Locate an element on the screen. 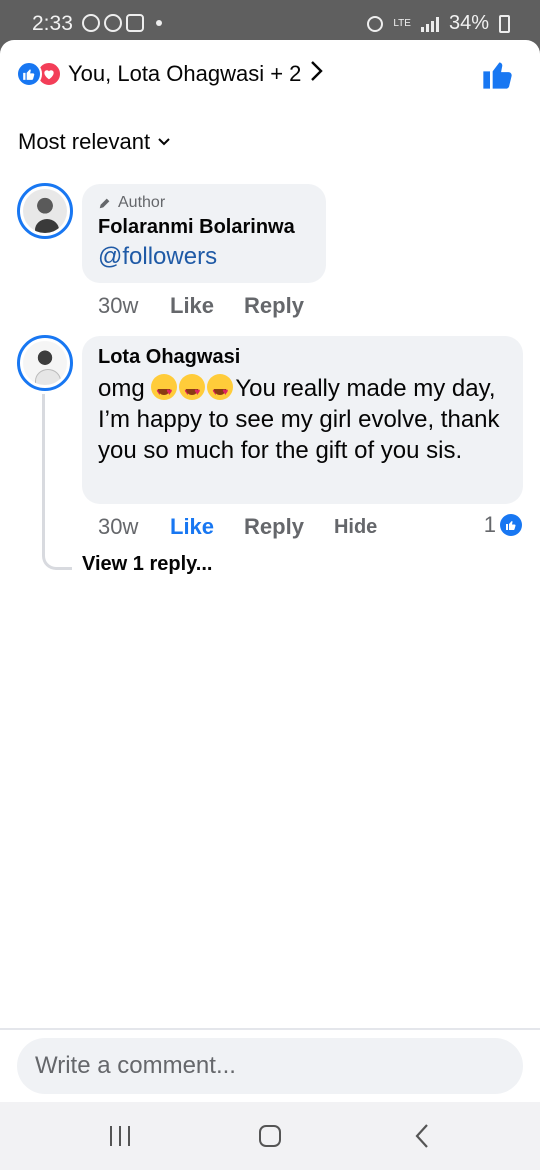 This screenshot has width=540, height=1170. comment-bubble: Author Folaranmi Bolarinwa @followers is located at coordinates (204, 233).